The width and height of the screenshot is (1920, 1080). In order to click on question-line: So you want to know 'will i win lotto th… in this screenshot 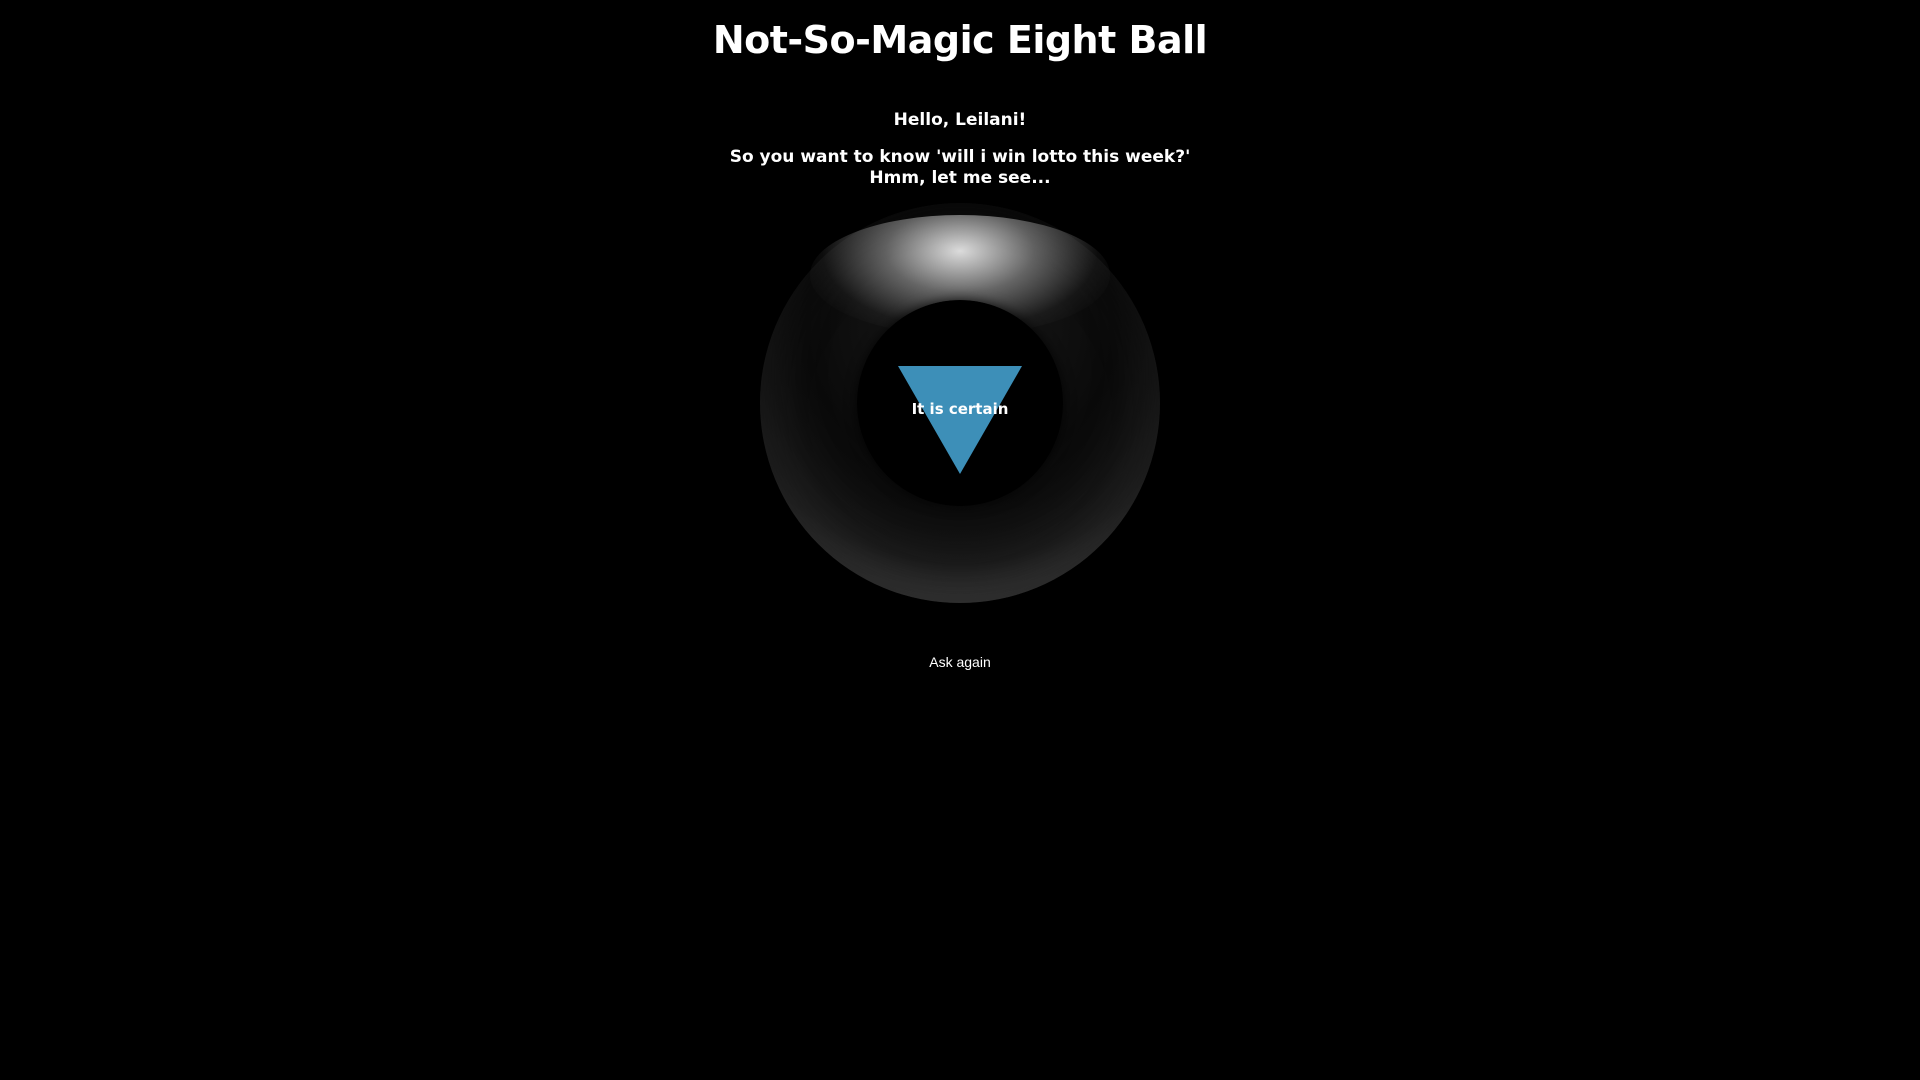, I will do `click(960, 157)`.